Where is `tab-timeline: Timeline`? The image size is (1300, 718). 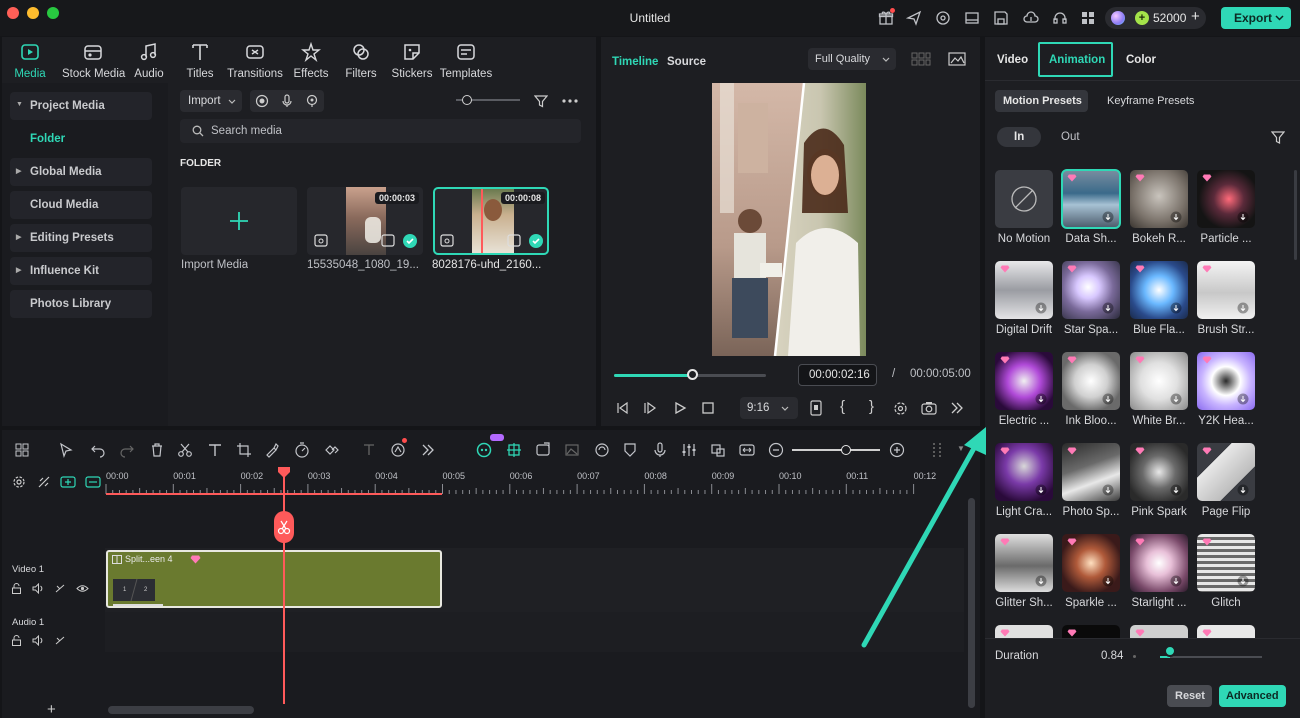
tab-timeline: Timeline is located at coordinates (635, 62).